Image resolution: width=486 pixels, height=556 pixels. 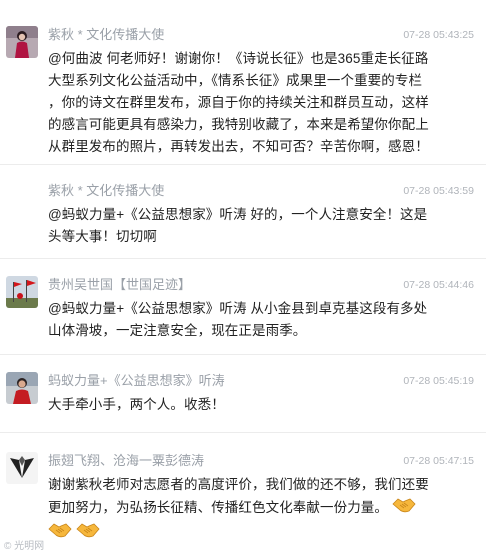 I want to click on black-white-logo-avatar, so click(x=22, y=468).